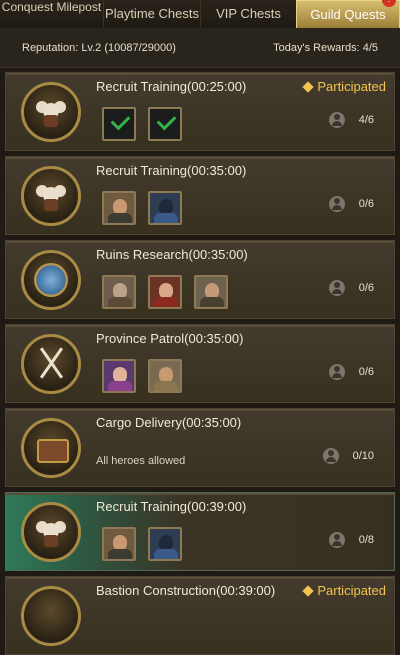  Describe the element at coordinates (348, 14) in the screenshot. I see `tab-guild-quests: Guild Quests !` at that location.